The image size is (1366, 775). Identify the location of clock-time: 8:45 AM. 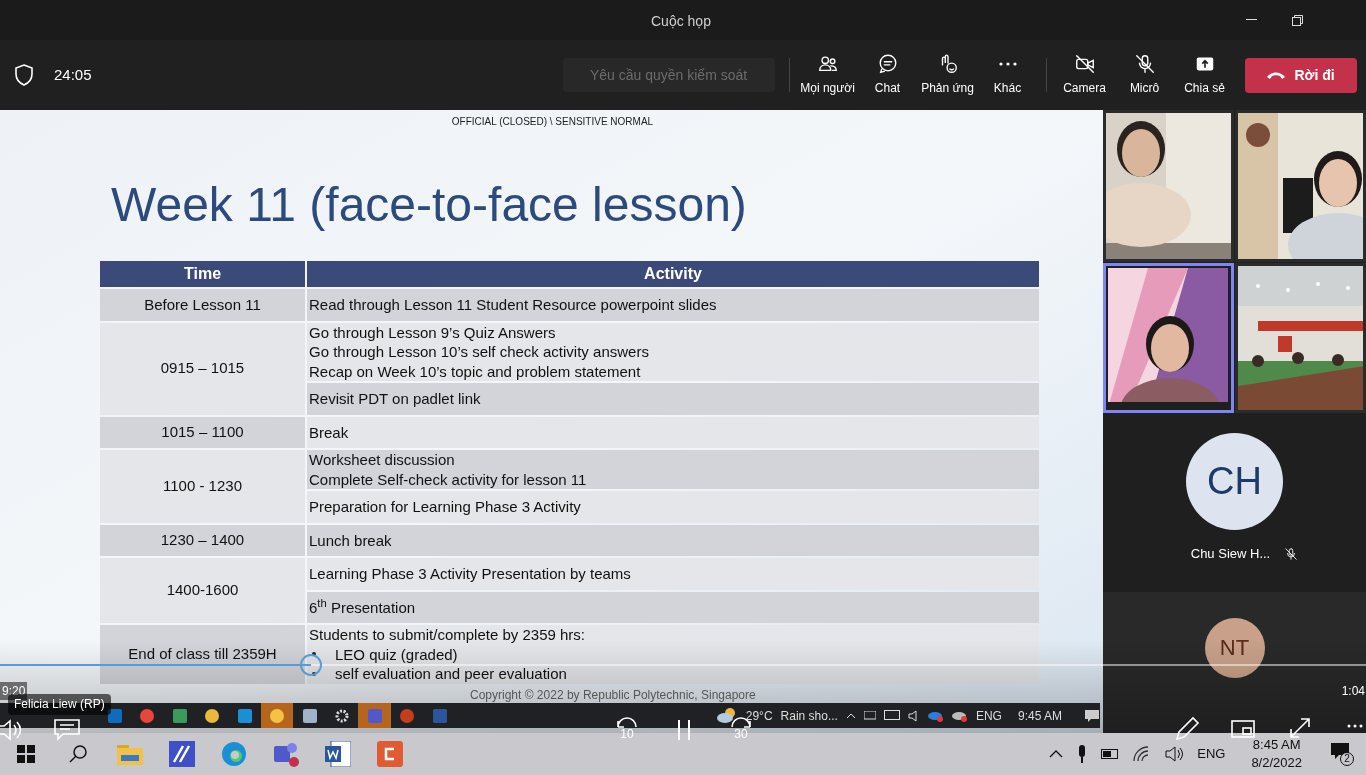
(1276, 745).